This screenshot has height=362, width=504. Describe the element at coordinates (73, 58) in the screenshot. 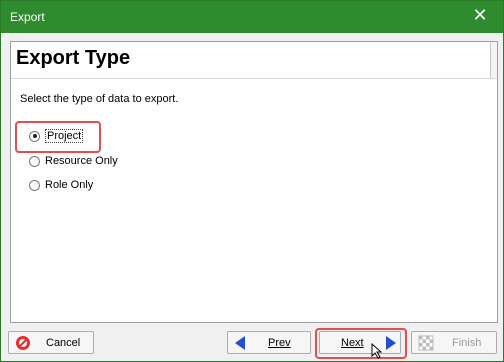

I see `page-title: Export Type` at that location.